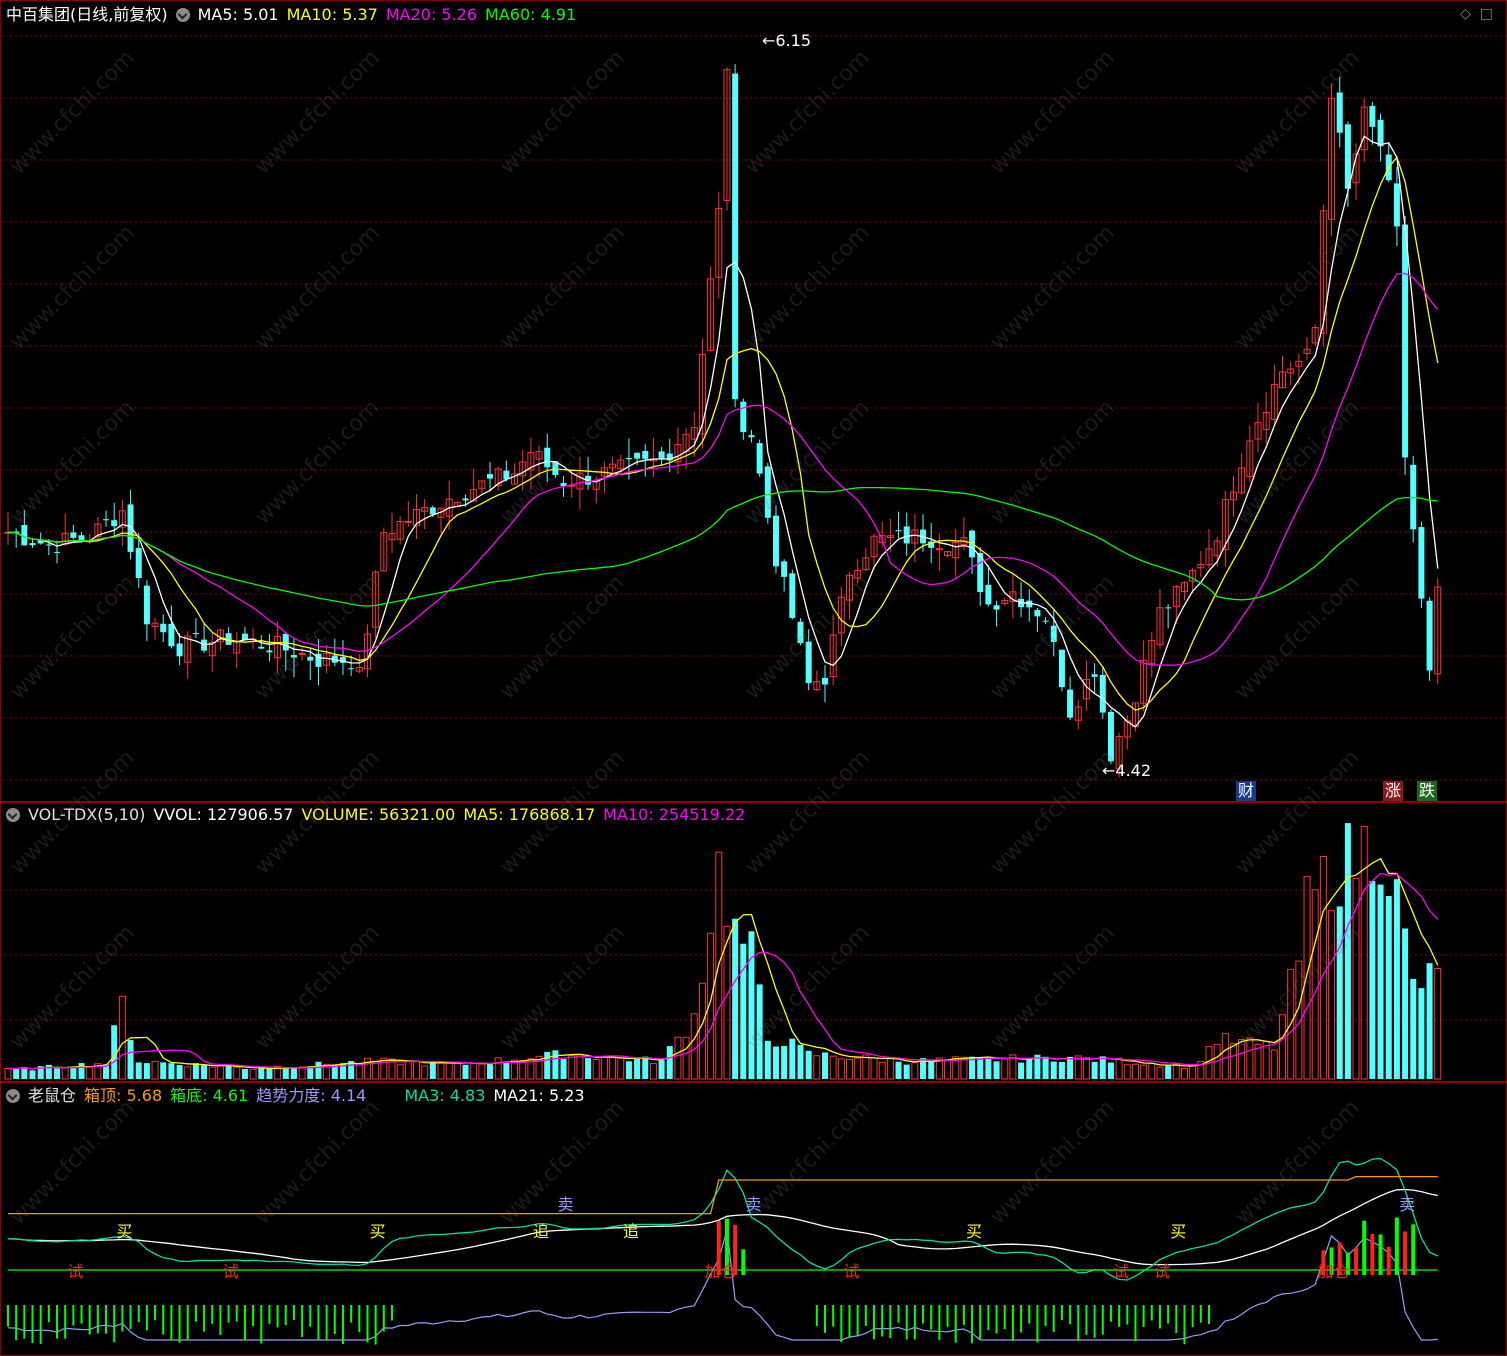 The image size is (1507, 1356). I want to click on fall-badge: 跌, so click(1427, 791).